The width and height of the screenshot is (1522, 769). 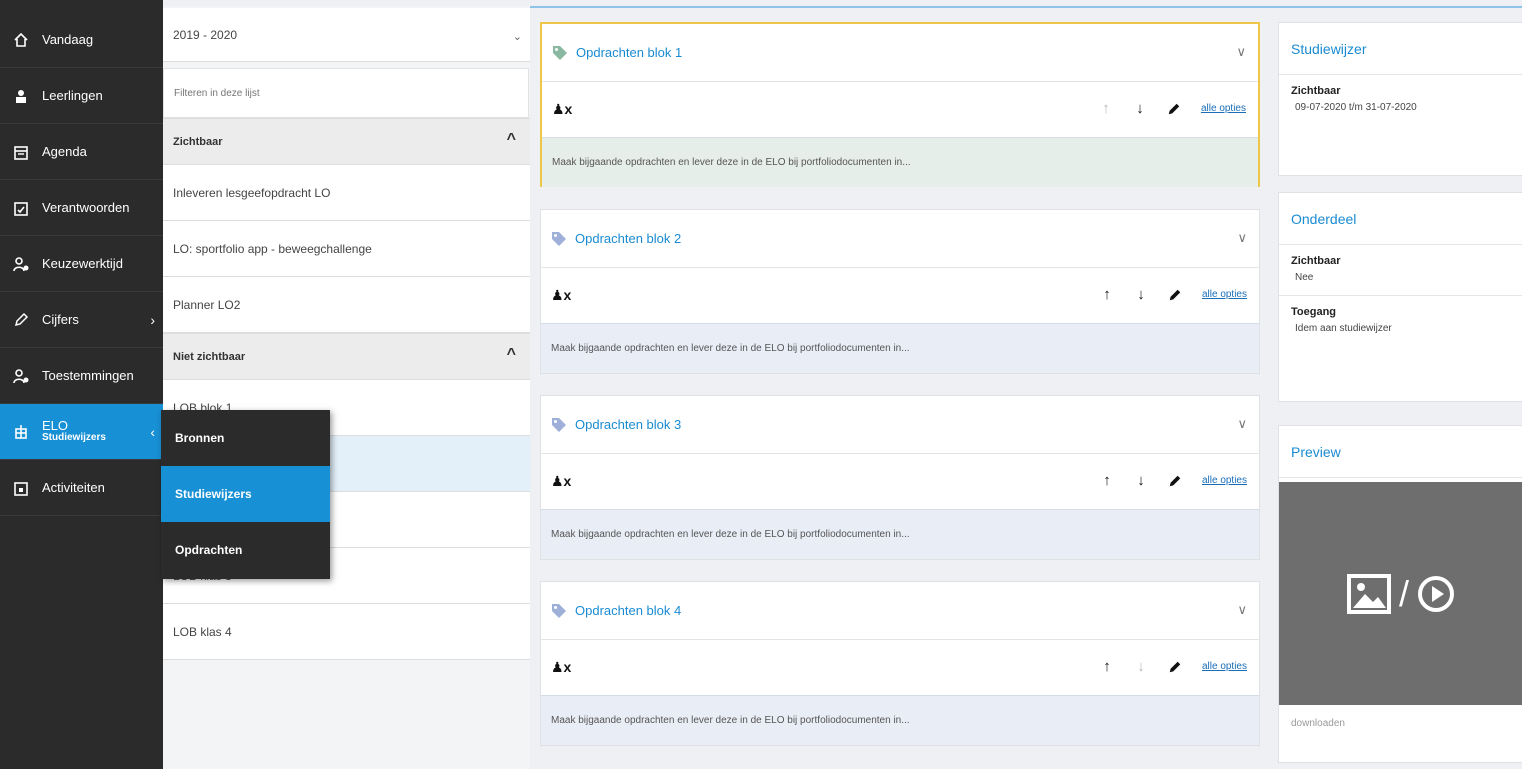 What do you see at coordinates (1343, 328) in the screenshot?
I see `field-value: Idem aan studiewijzer` at bounding box center [1343, 328].